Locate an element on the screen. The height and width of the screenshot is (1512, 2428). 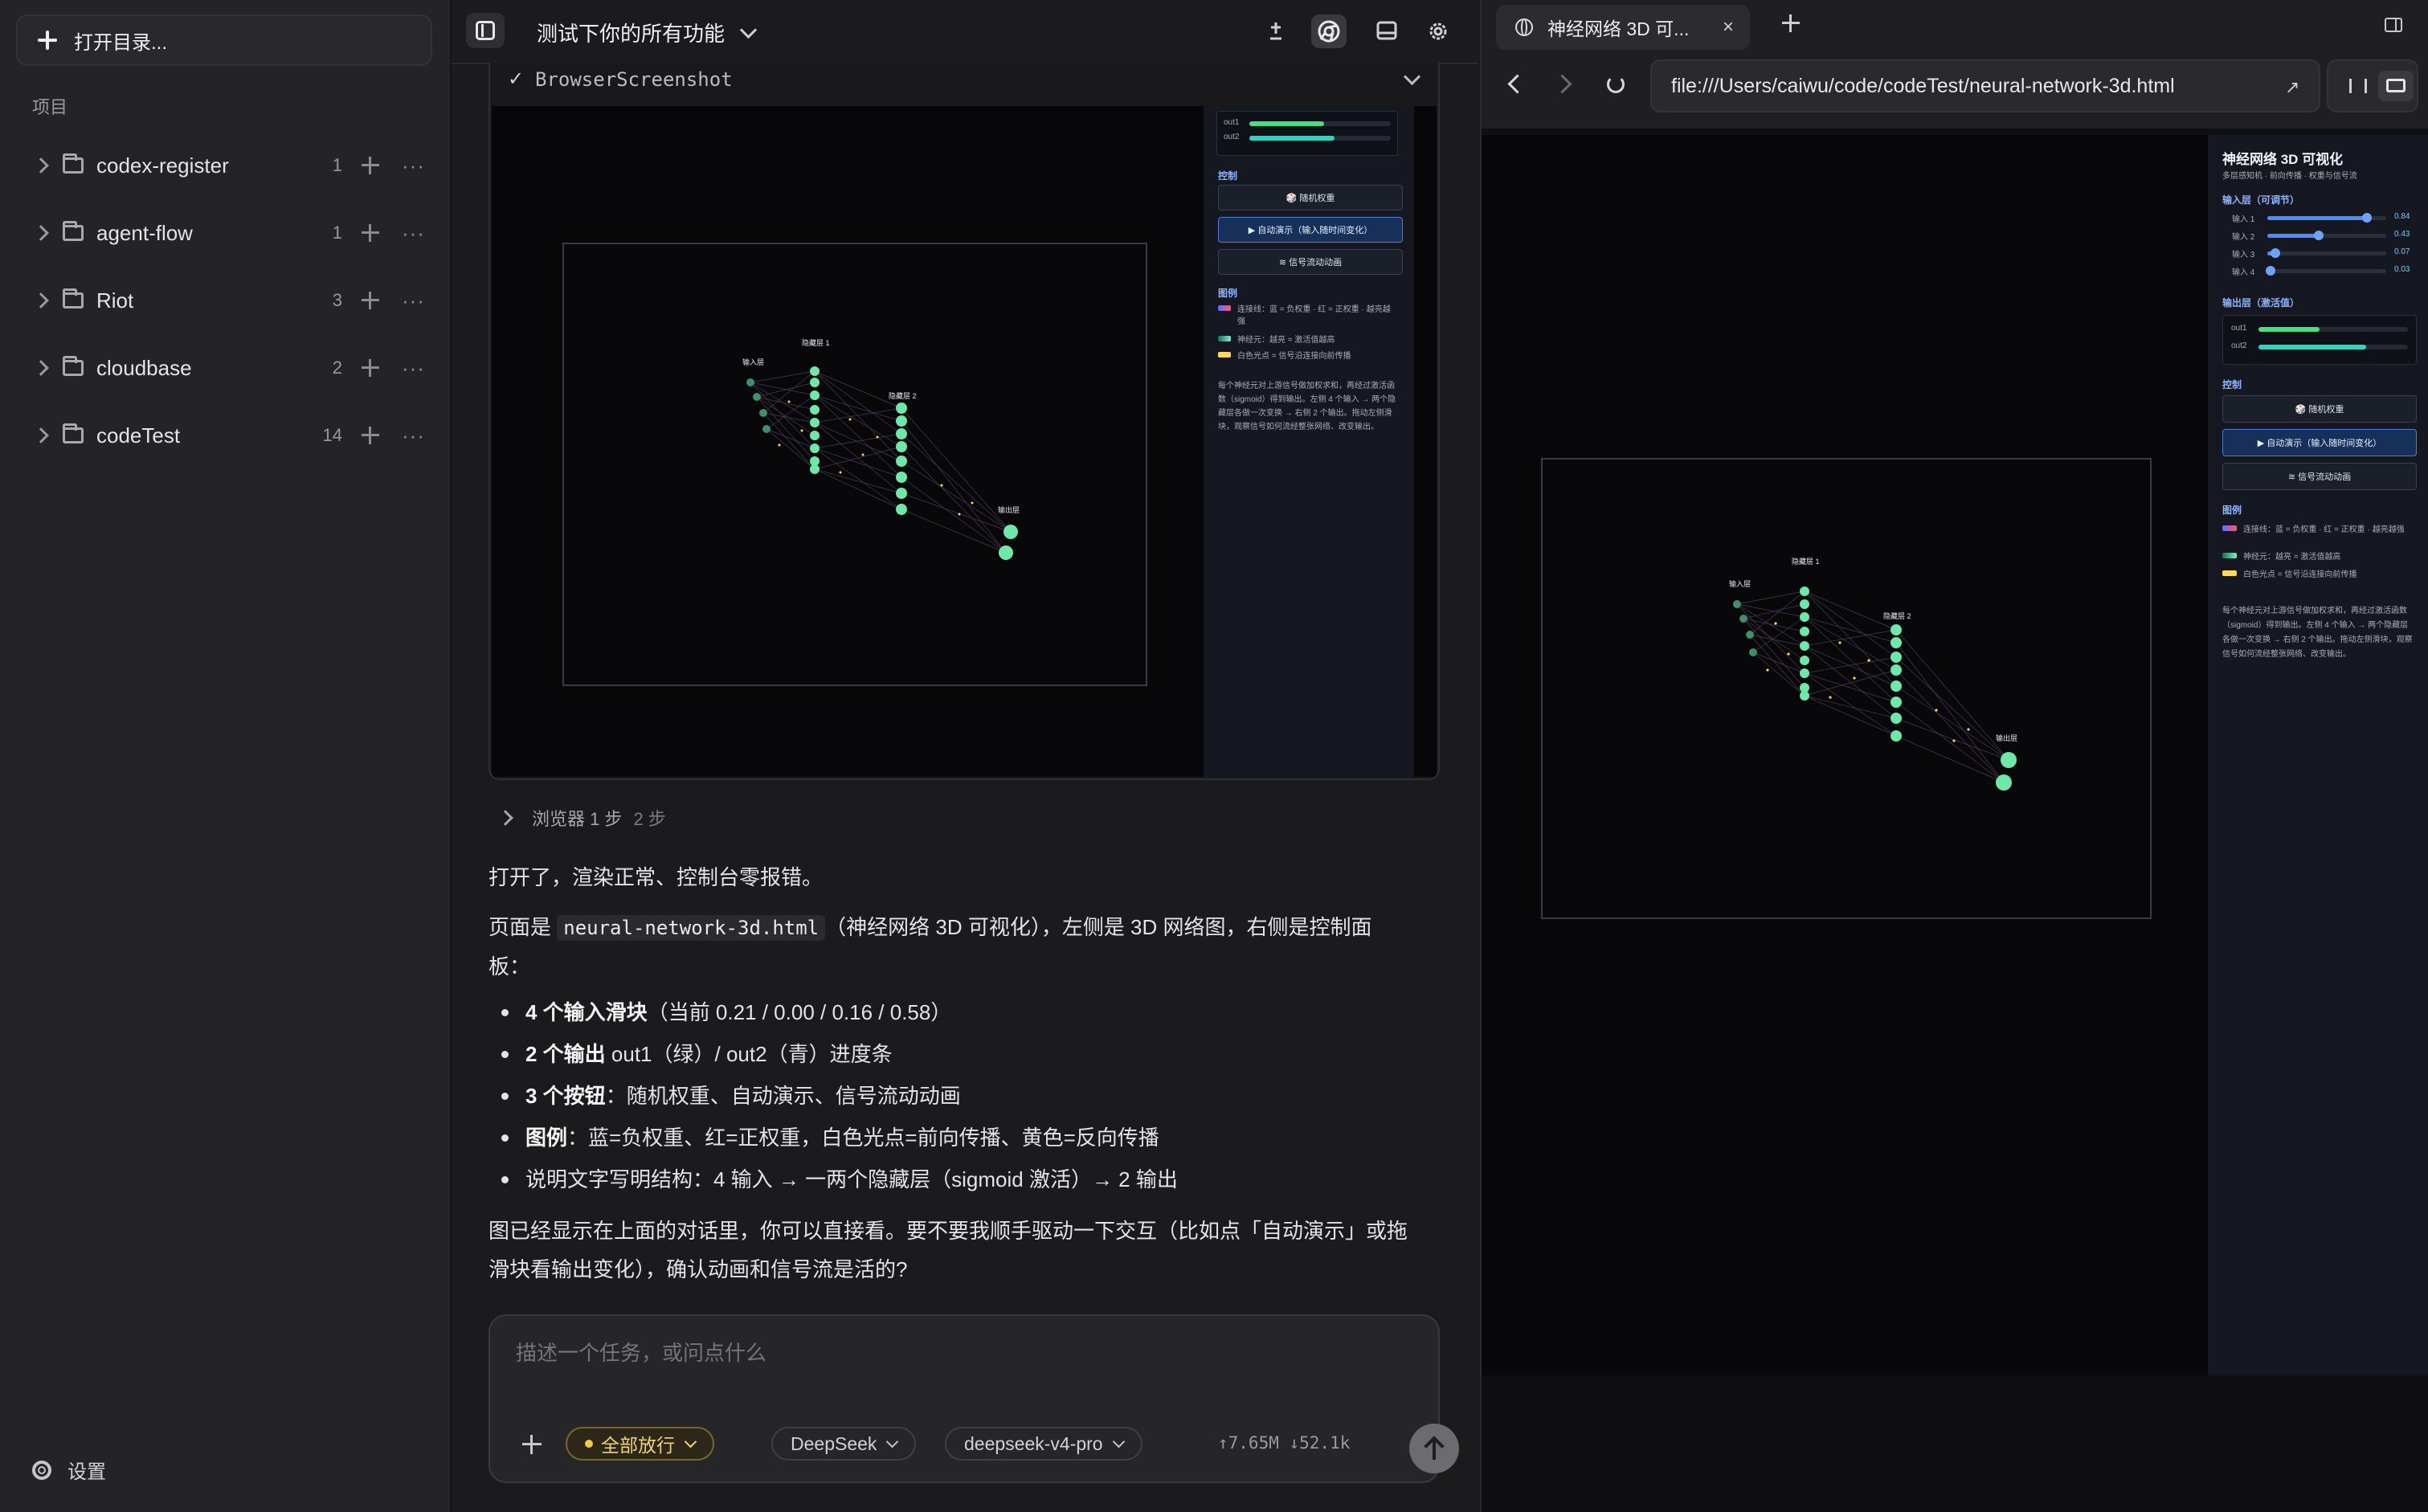
bullet-text: 说明文字写明结构：4 输入 → 一两个隐藏层（sigmoid 激活）→ 2 输出 is located at coordinates (851, 1179).